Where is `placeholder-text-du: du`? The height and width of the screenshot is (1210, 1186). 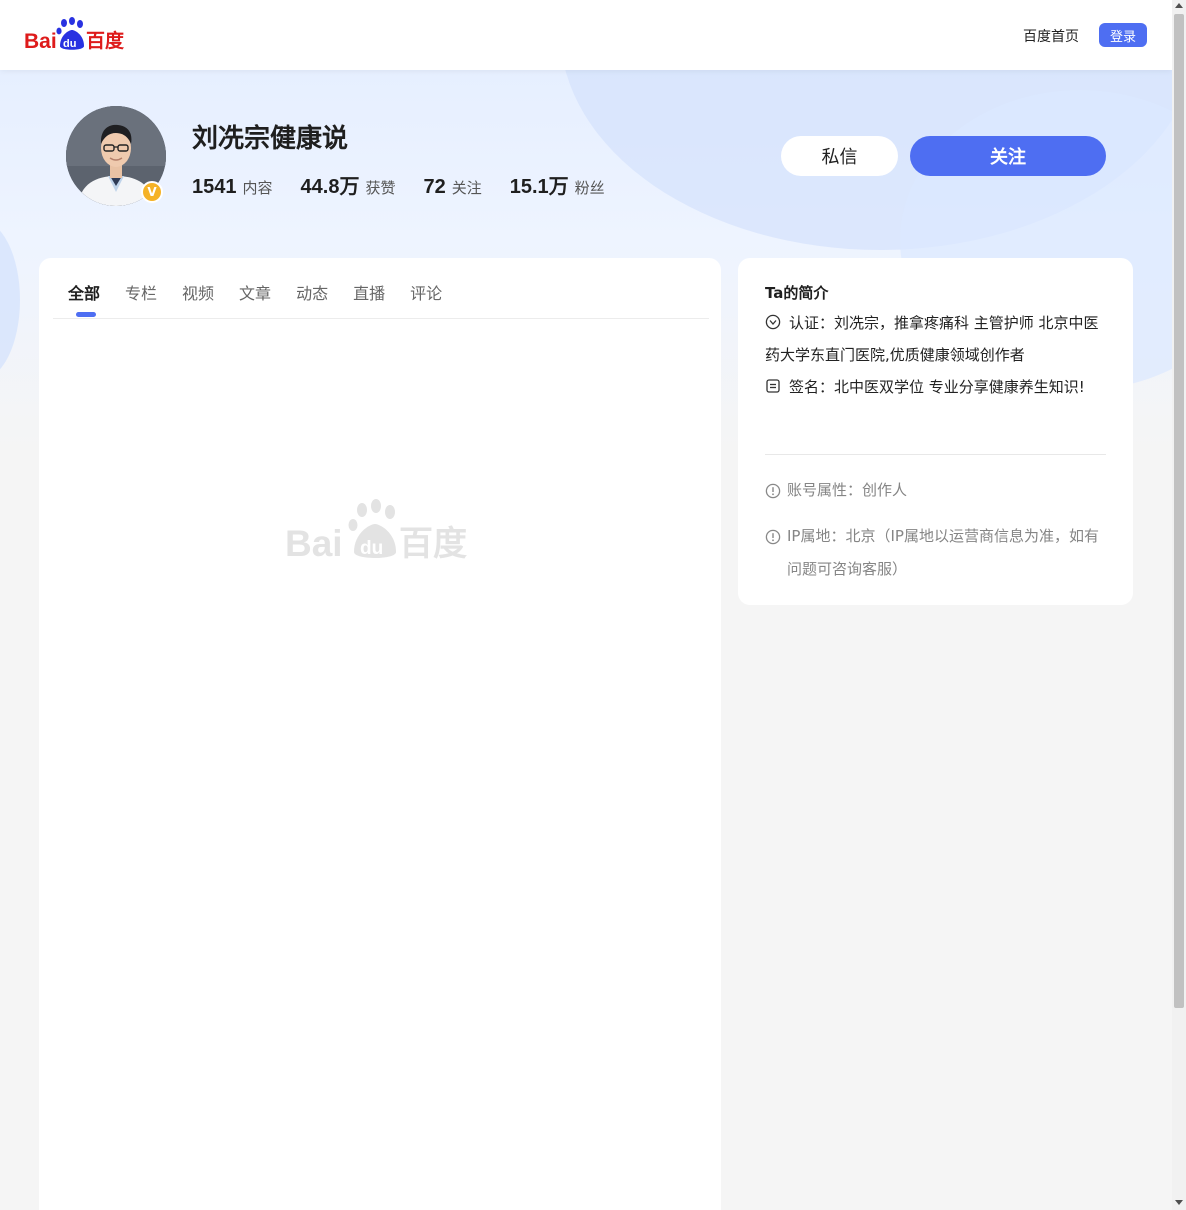 placeholder-text-du: du is located at coordinates (371, 548).